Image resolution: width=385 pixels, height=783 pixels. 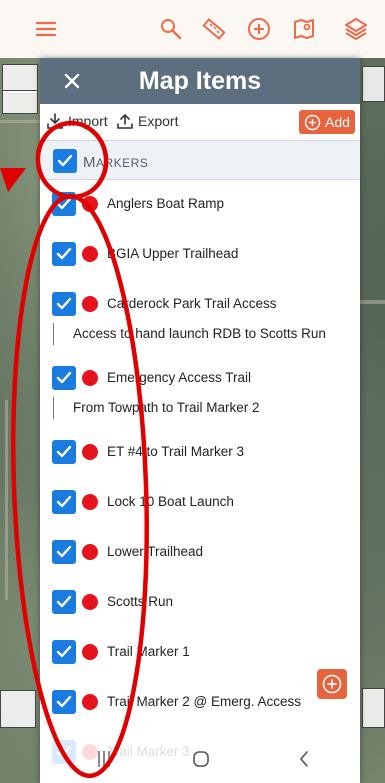 I want to click on list-item: Trail Marker 1, so click(x=200, y=646).